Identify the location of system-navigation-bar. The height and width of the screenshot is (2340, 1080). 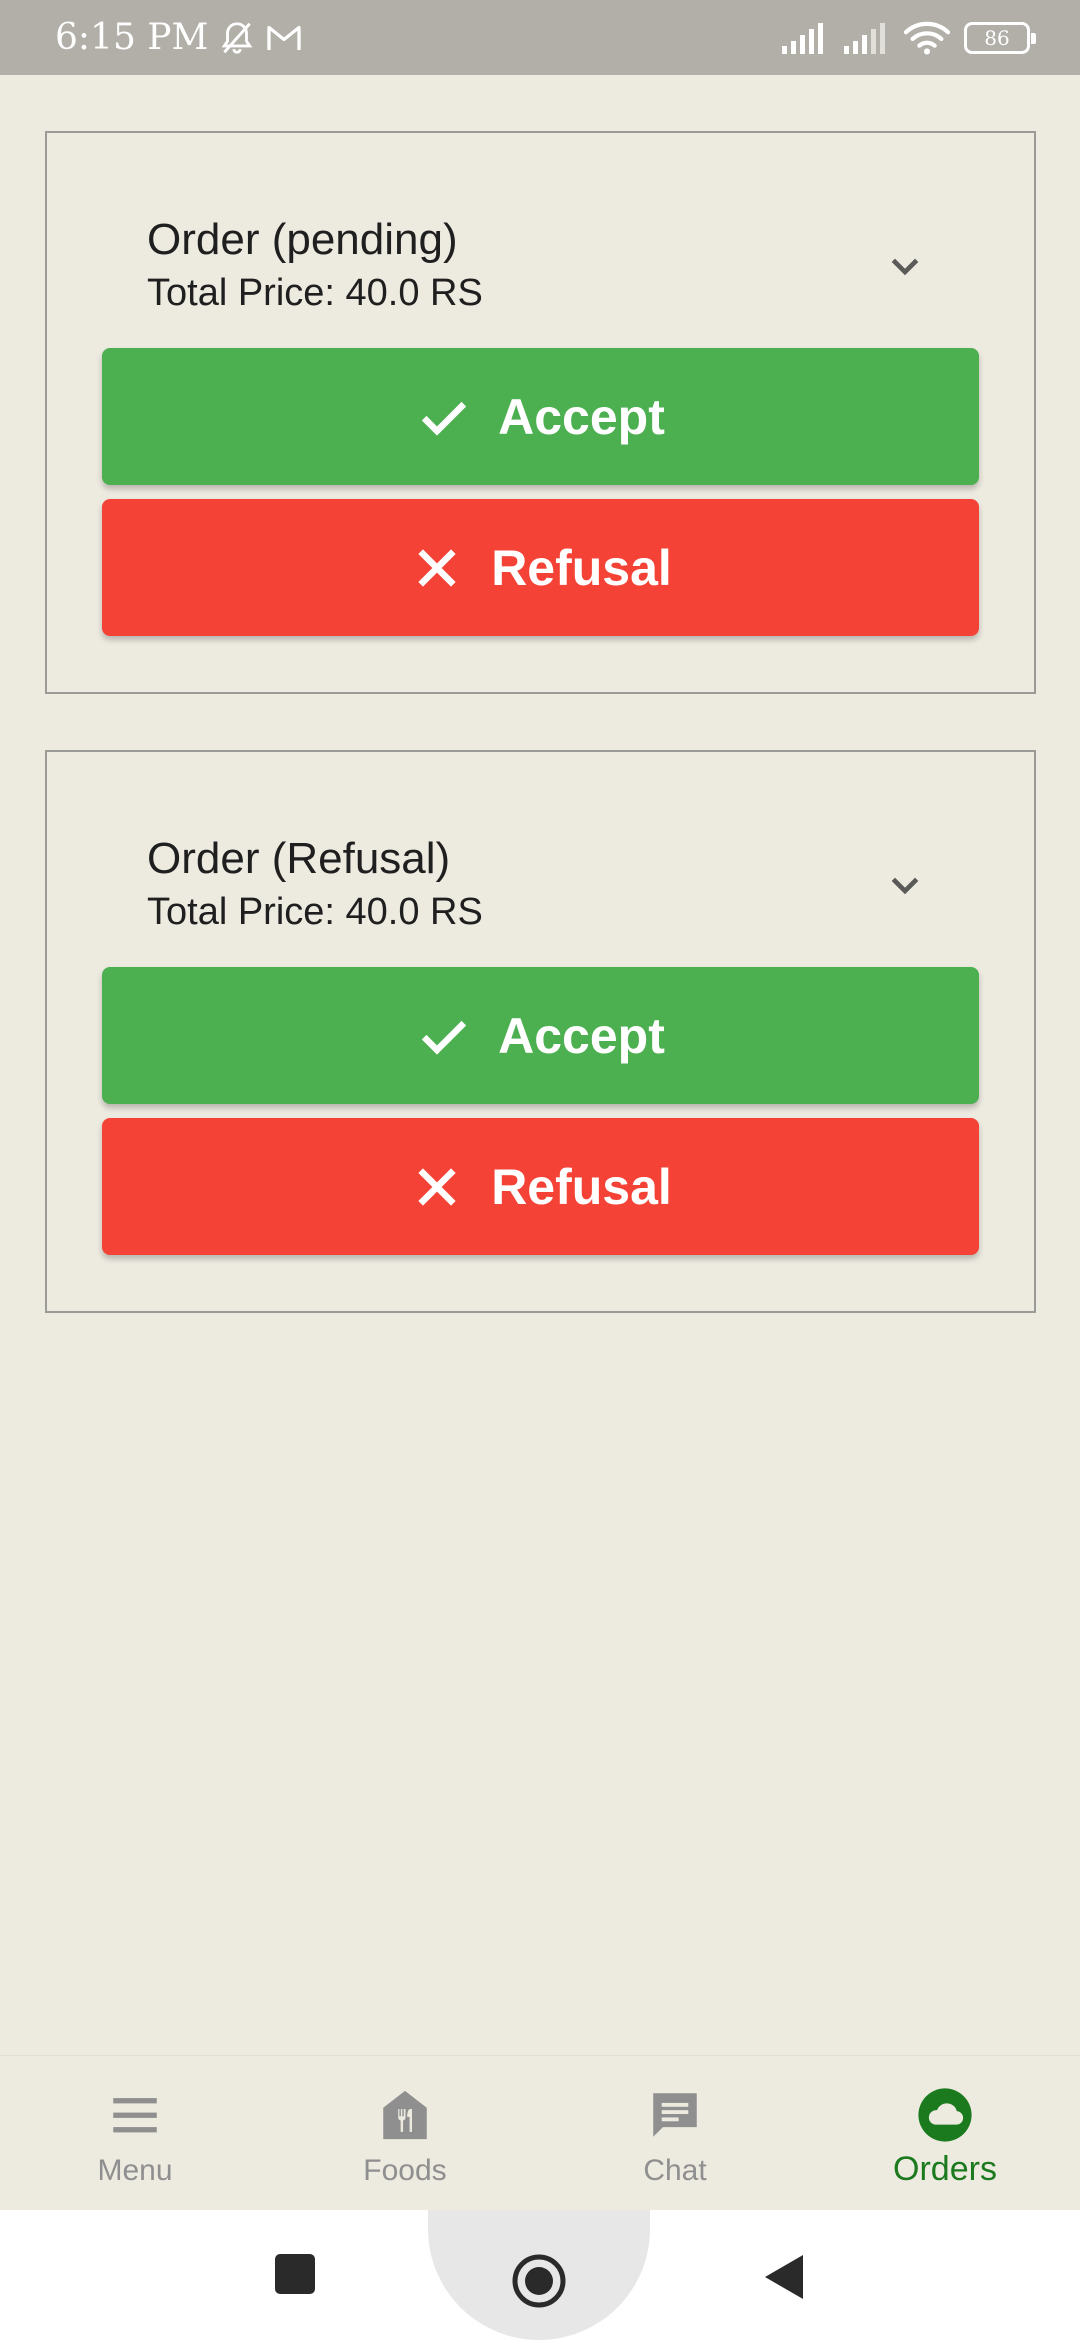
(540, 2275).